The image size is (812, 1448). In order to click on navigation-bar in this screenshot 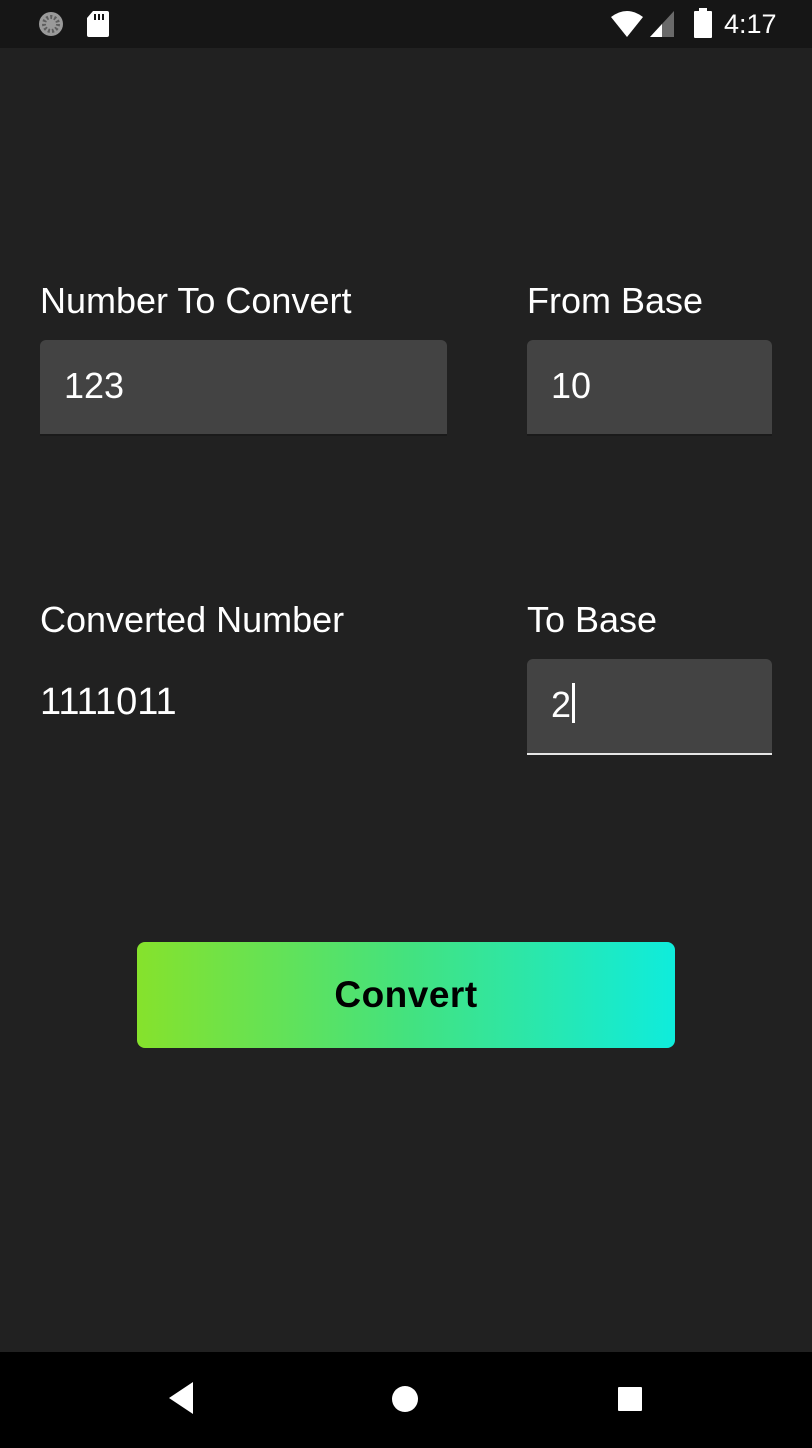, I will do `click(406, 1400)`.